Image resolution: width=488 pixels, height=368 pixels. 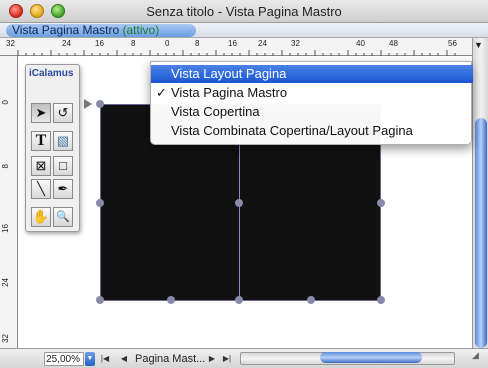 What do you see at coordinates (393, 43) in the screenshot?
I see `ruler-h-label: 48` at bounding box center [393, 43].